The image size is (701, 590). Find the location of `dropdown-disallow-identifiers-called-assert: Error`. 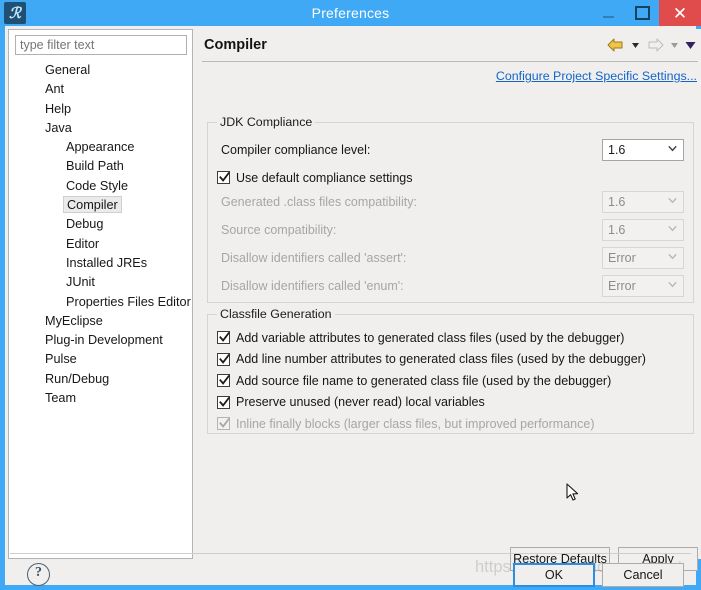

dropdown-disallow-identifiers-called-assert: Error is located at coordinates (643, 258).